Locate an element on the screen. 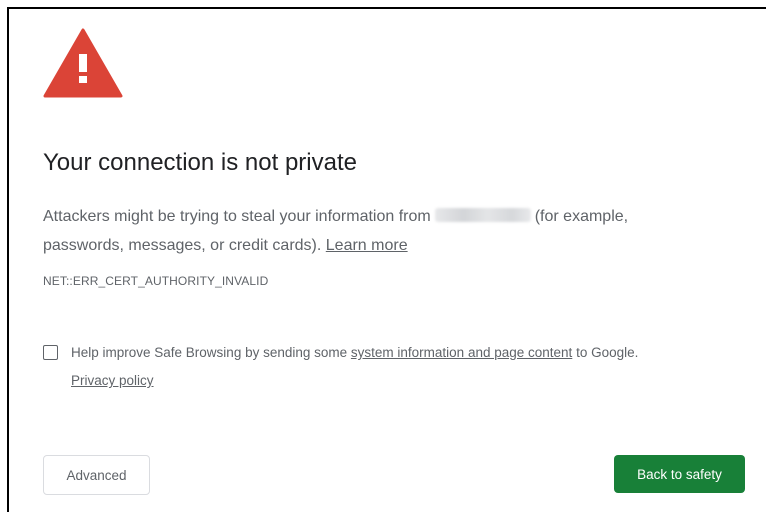 The width and height of the screenshot is (766, 512). advanced-button: Advanced is located at coordinates (96, 475).